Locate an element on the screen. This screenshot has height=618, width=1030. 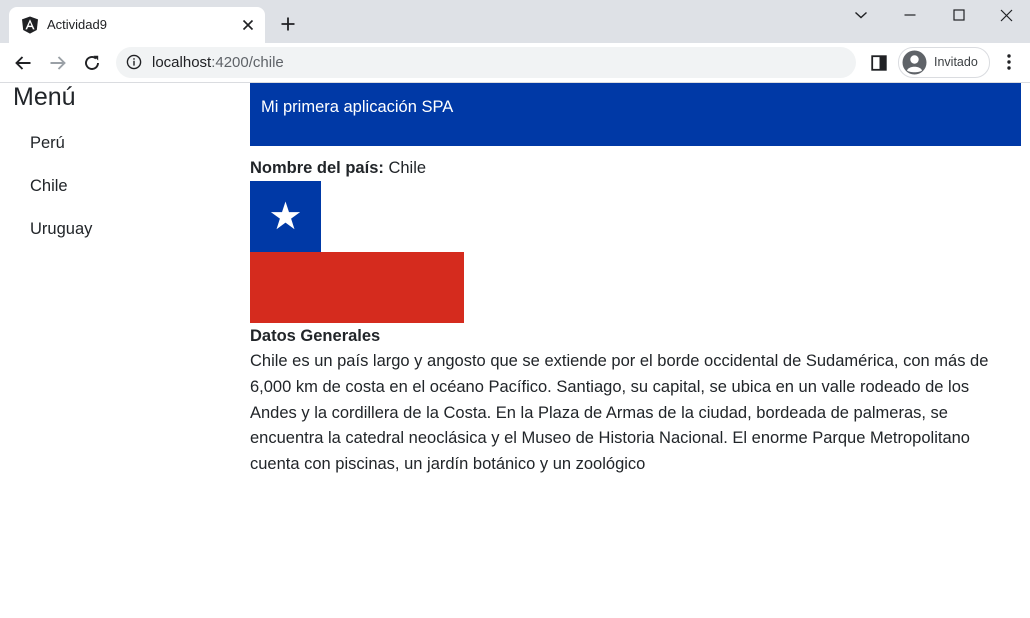
profile-button: Invitado is located at coordinates (944, 62).